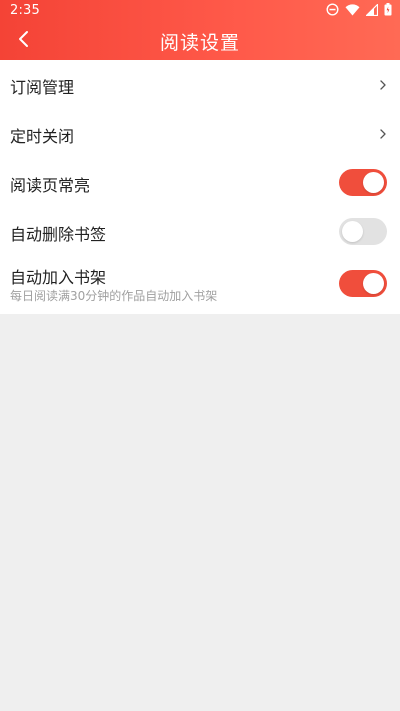  What do you see at coordinates (42, 87) in the screenshot?
I see `setting-label: 订阅管理` at bounding box center [42, 87].